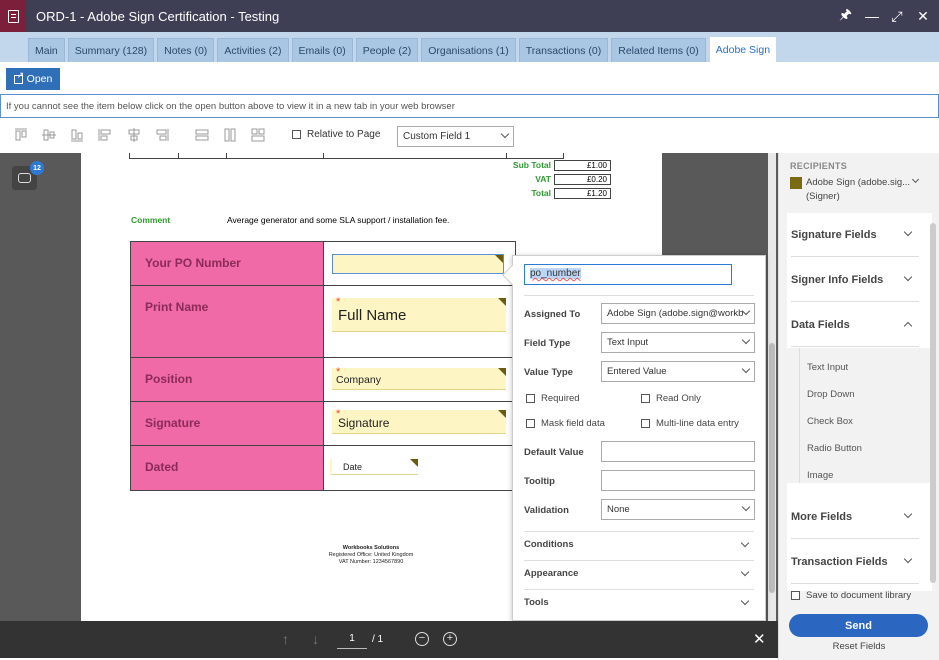 The height and width of the screenshot is (660, 939). Describe the element at coordinates (678, 509) in the screenshot. I see `validation-select: None` at that location.